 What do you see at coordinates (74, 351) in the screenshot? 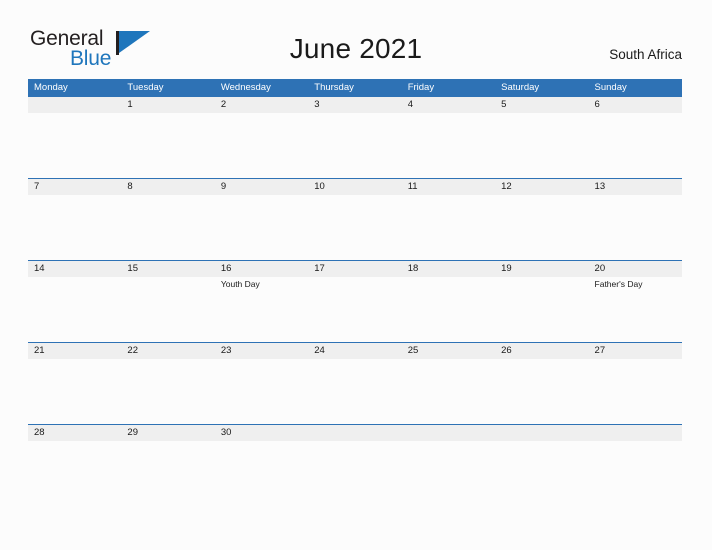
I see `day-number: 21` at bounding box center [74, 351].